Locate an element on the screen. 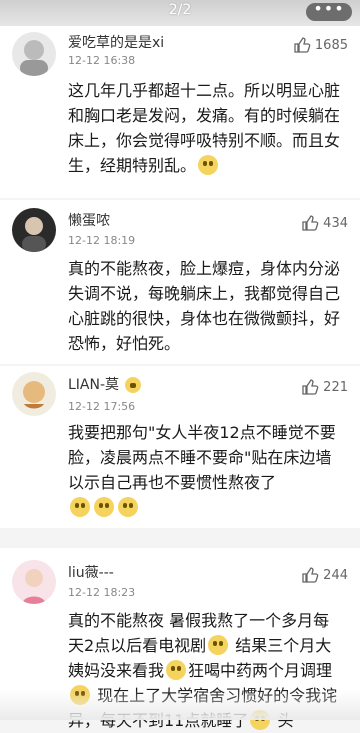 The width and height of the screenshot is (360, 733). comment-text-part: 狂喝中药两个月调理 is located at coordinates (260, 670).